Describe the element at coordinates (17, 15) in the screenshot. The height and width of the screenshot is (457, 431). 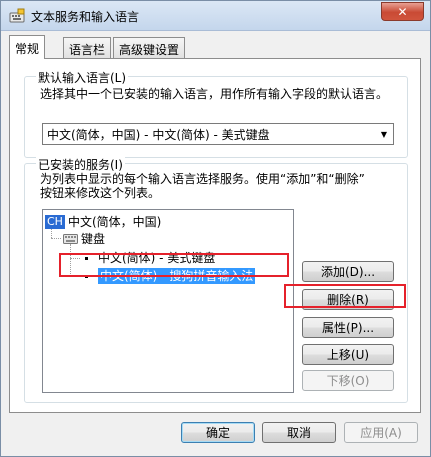
I see `keyboard-settings-icon` at that location.